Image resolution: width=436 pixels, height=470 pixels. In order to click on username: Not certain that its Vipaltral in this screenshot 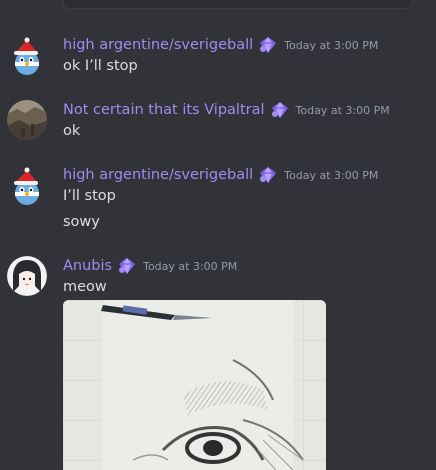, I will do `click(164, 110)`.